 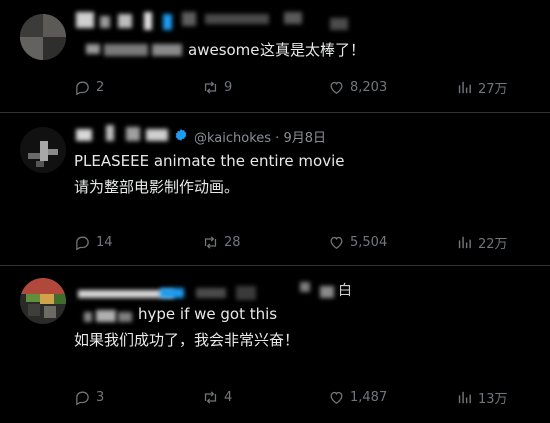 I want to click on post-text-en: hype if we got this, so click(x=208, y=314).